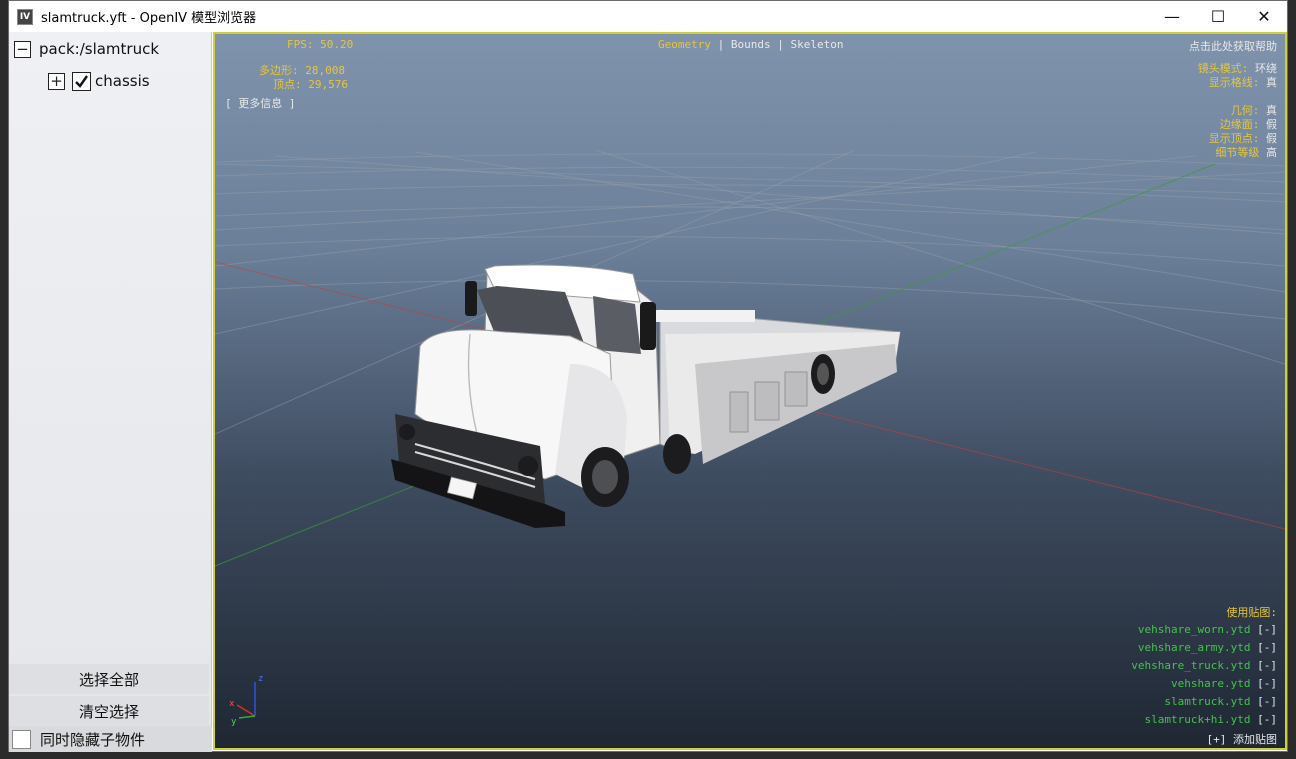  What do you see at coordinates (93, 739) in the screenshot?
I see `hide-children-label: 同时隐藏子物件` at bounding box center [93, 739].